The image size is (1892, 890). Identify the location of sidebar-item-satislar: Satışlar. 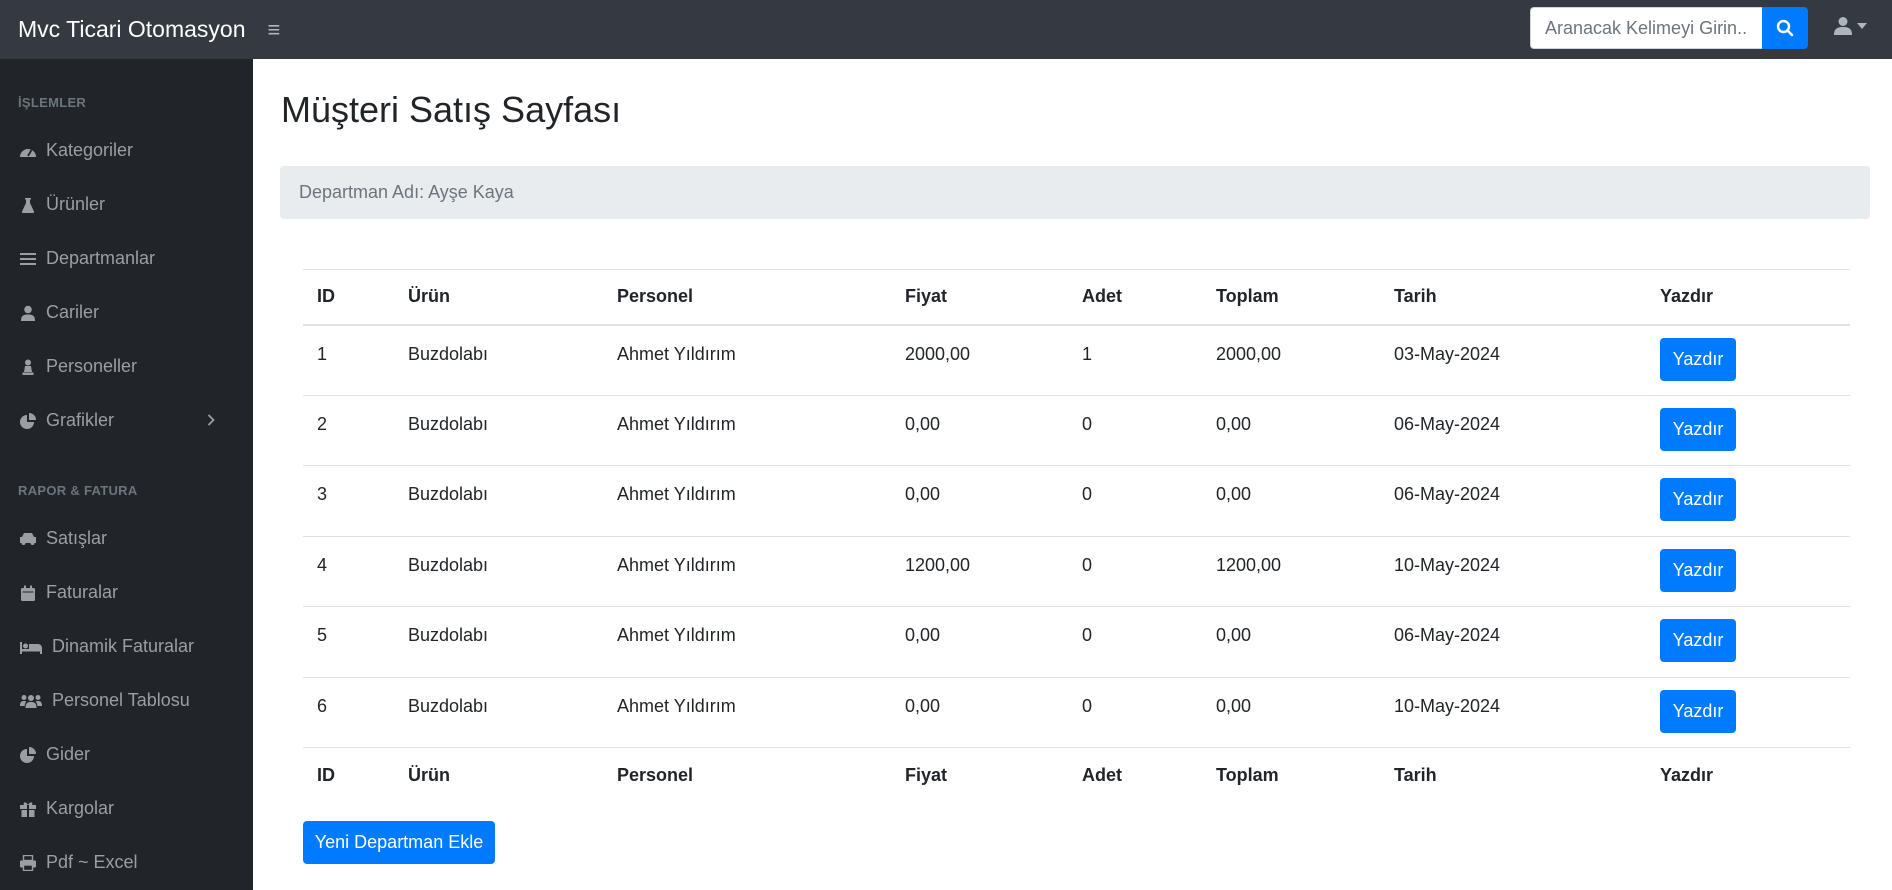
(62, 538).